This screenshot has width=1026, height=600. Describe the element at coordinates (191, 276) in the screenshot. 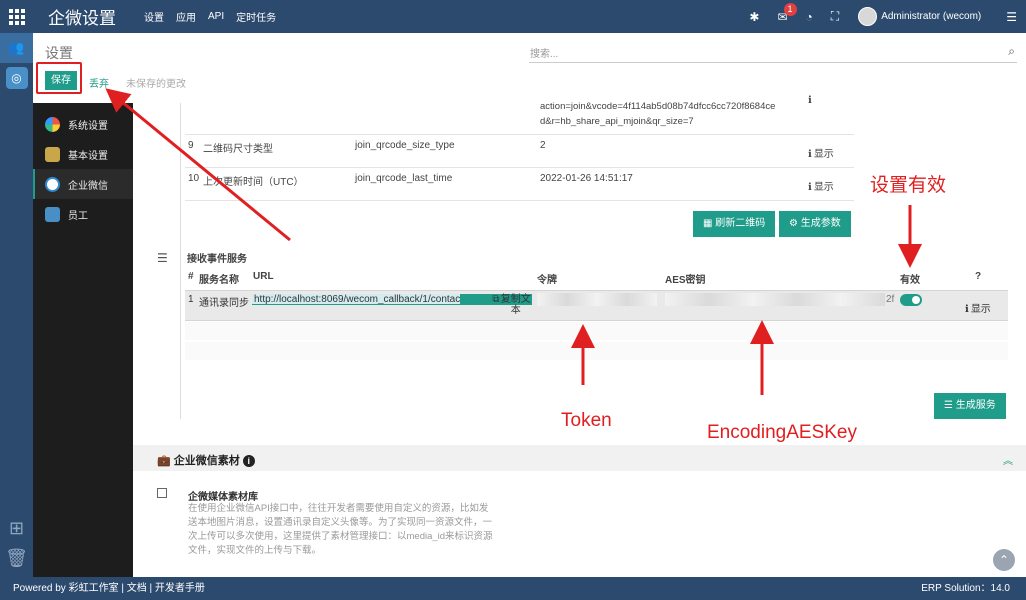

I see `col-header-num: #` at that location.